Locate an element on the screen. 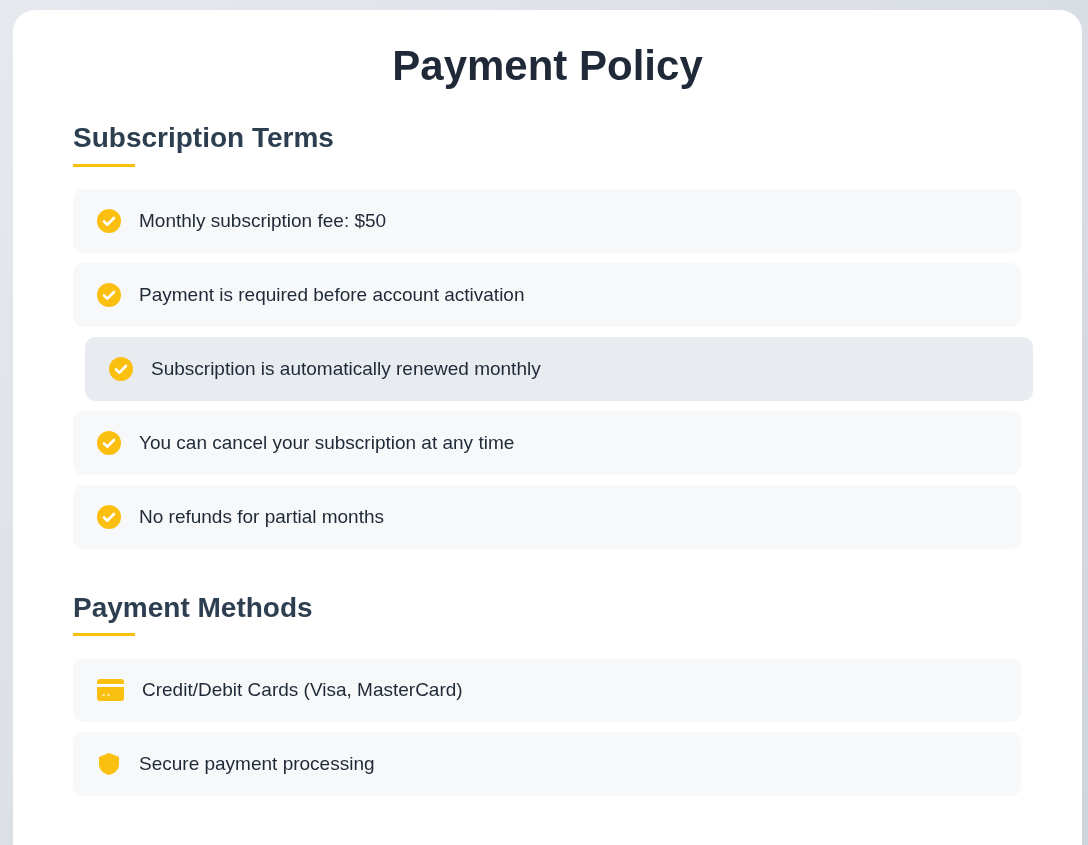  item-text: Subscription is automatically renewed monthly is located at coordinates (346, 368).